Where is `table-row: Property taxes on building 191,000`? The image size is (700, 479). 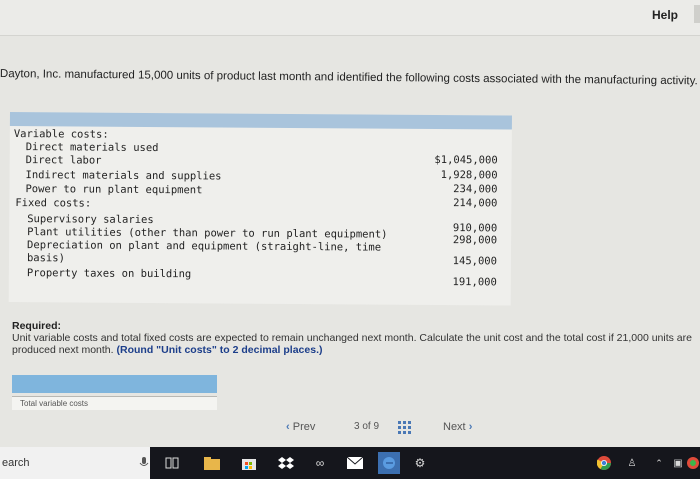 table-row: Property taxes on building 191,000 is located at coordinates (260, 277).